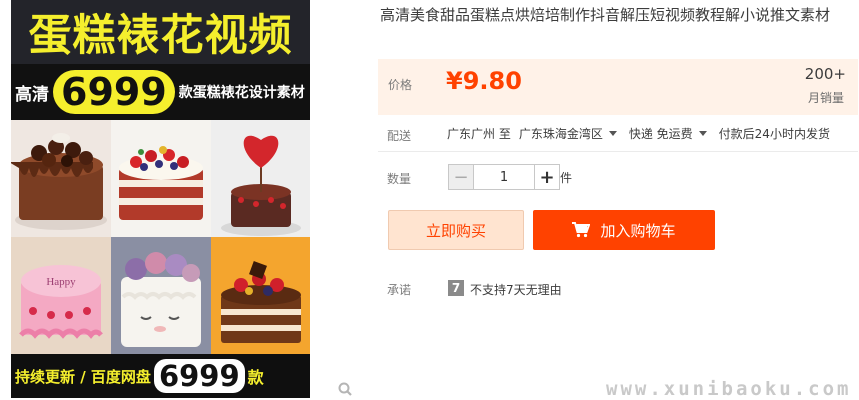  Describe the element at coordinates (774, 134) in the screenshot. I see `ship-time: 付款后24小时内发货` at that location.